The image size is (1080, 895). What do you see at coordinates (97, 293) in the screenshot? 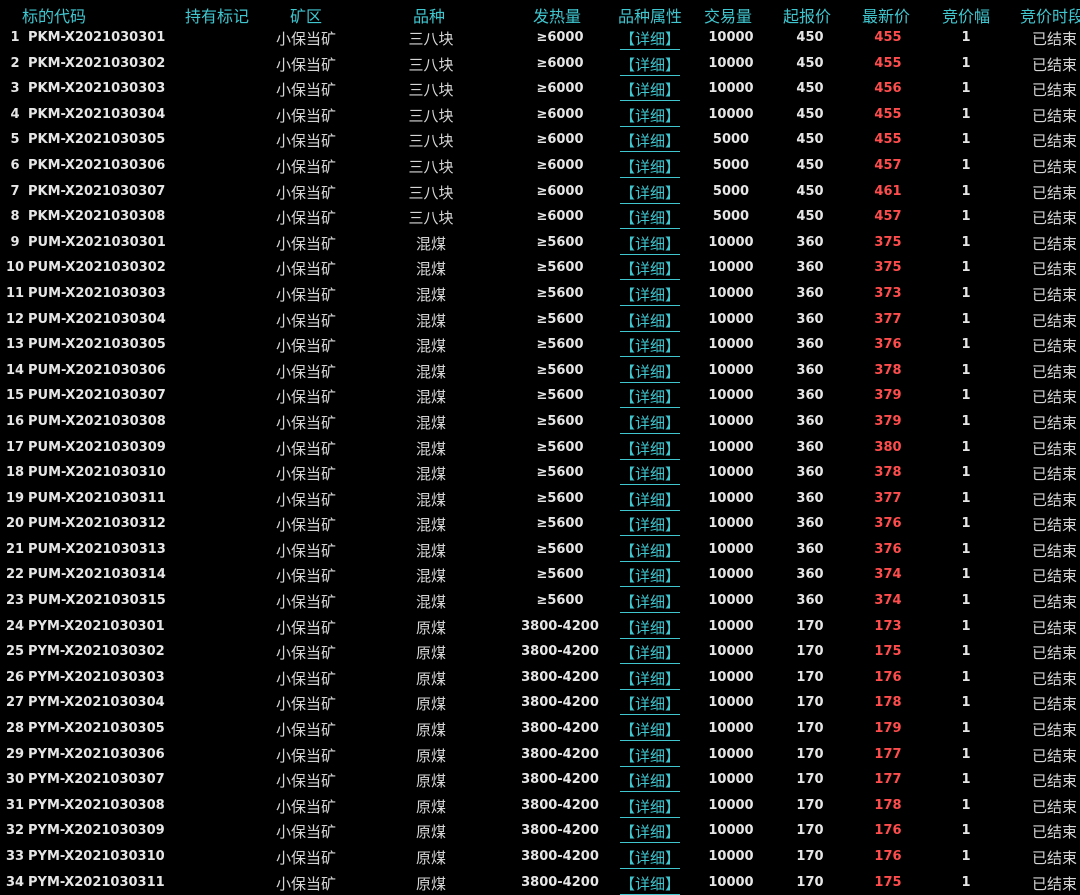
I see `row-code: PUM-X2021030303` at bounding box center [97, 293].